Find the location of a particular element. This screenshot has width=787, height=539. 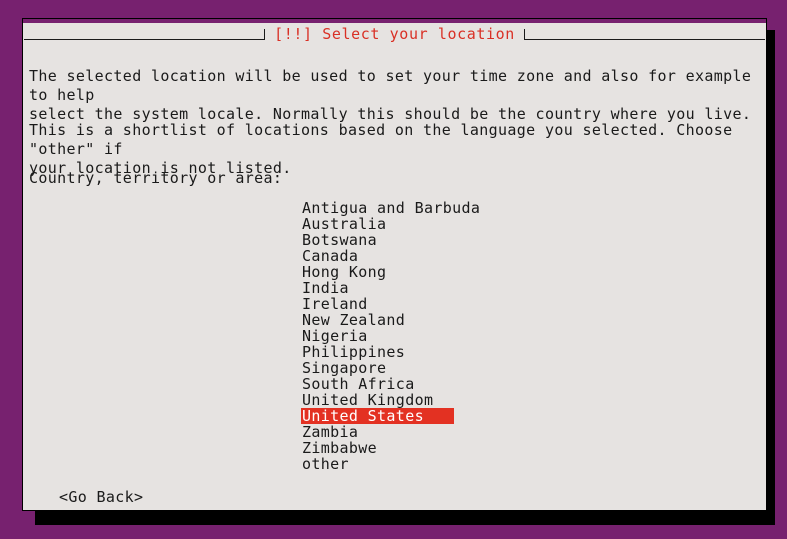

country-list-item: Nigeria is located at coordinates (401, 336).